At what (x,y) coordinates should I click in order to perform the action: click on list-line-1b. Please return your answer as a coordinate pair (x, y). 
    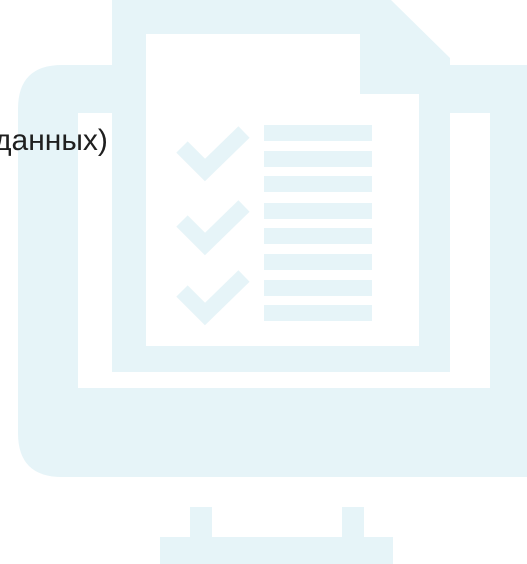
    Looking at the image, I should click on (318, 159).